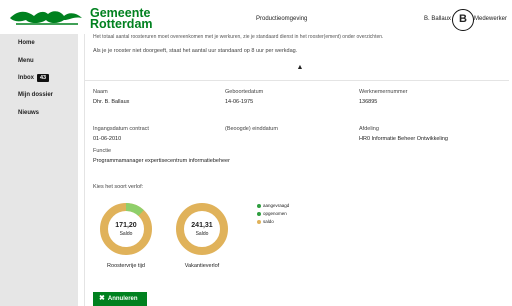 This screenshot has width=512, height=306. Describe the element at coordinates (202, 266) in the screenshot. I see `donut-caption: Vakantieverlof` at that location.